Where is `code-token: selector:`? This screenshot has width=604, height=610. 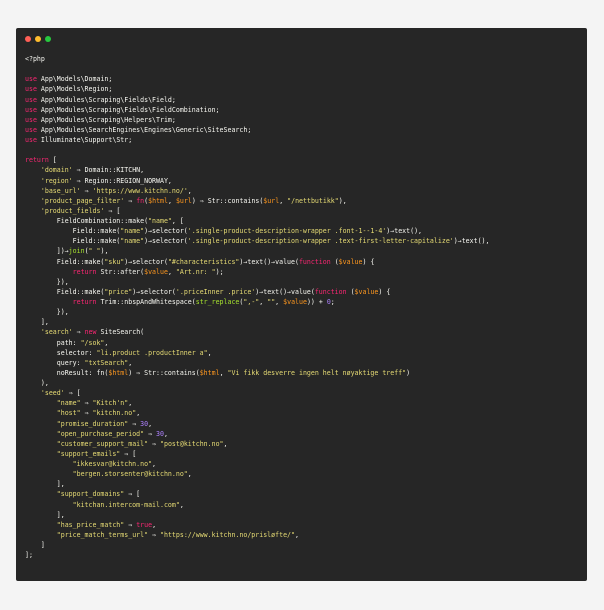 code-token: selector: is located at coordinates (61, 352).